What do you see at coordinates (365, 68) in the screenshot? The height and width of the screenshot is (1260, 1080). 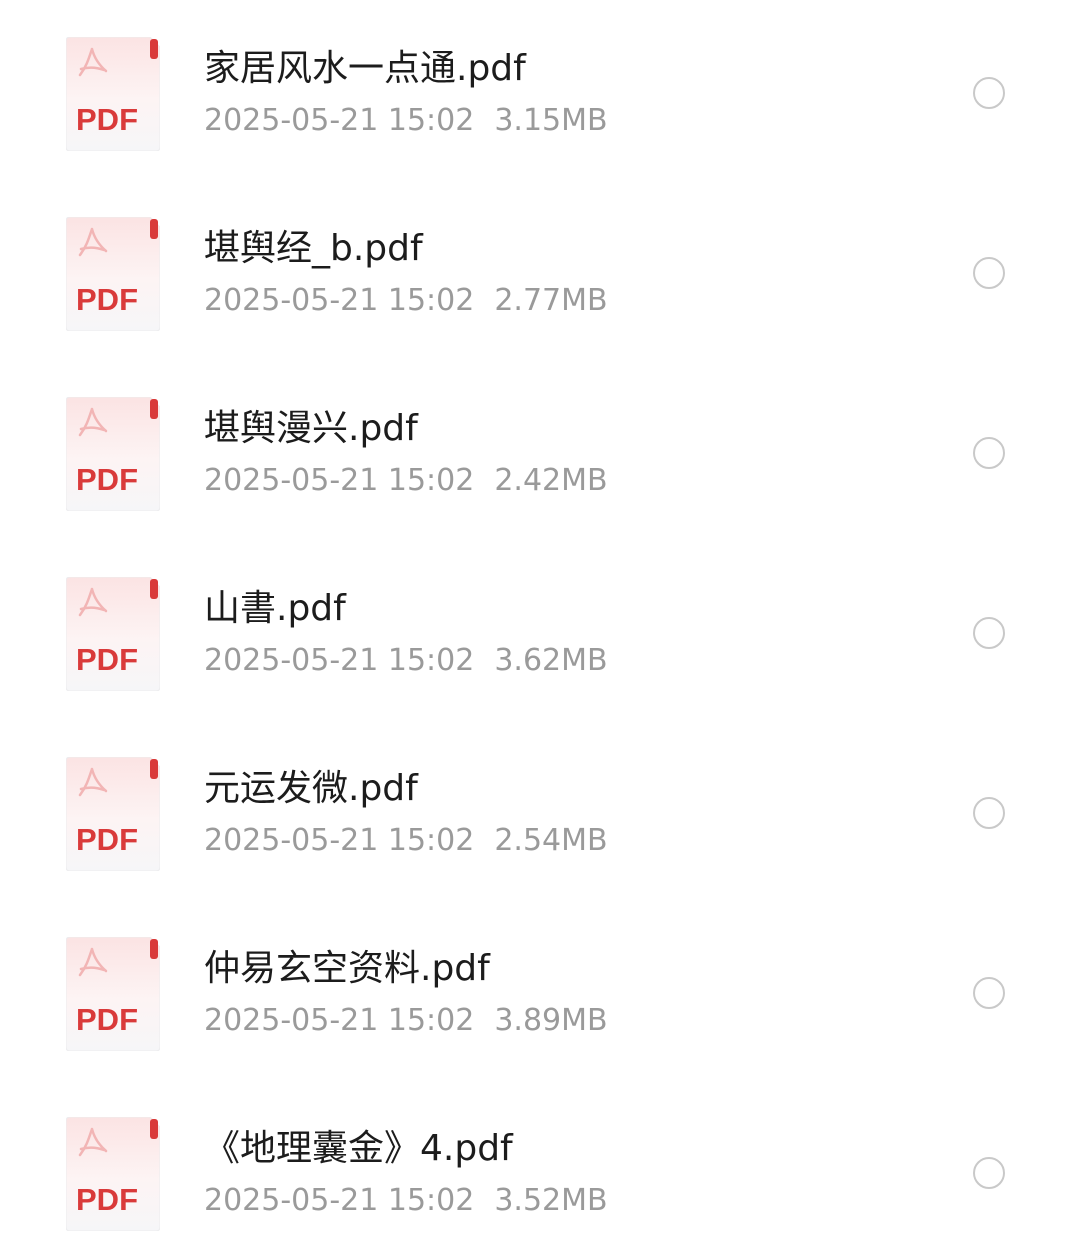 I see `file-name: 家居风水一点通.pdf` at bounding box center [365, 68].